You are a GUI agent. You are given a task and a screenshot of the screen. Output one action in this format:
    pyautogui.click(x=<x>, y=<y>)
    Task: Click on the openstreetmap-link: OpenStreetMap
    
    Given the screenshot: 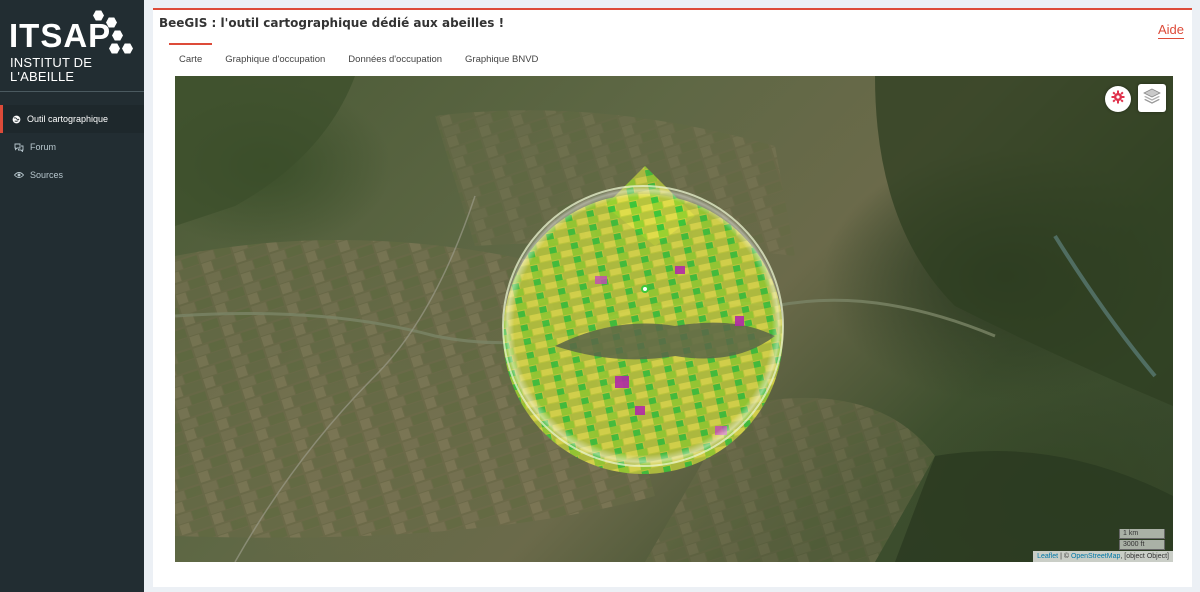 What is the action you would take?
    pyautogui.click(x=1095, y=556)
    